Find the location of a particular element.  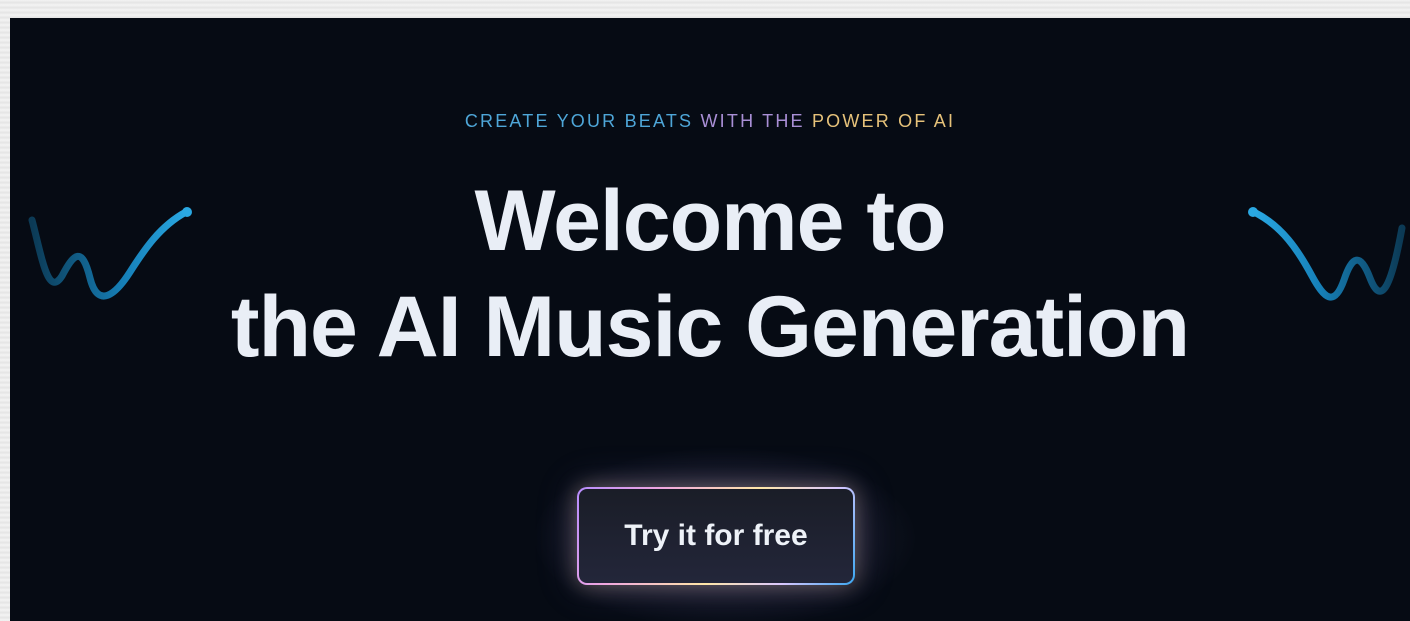

hero-title-line-2: the AI Music Generation is located at coordinates (710, 327).